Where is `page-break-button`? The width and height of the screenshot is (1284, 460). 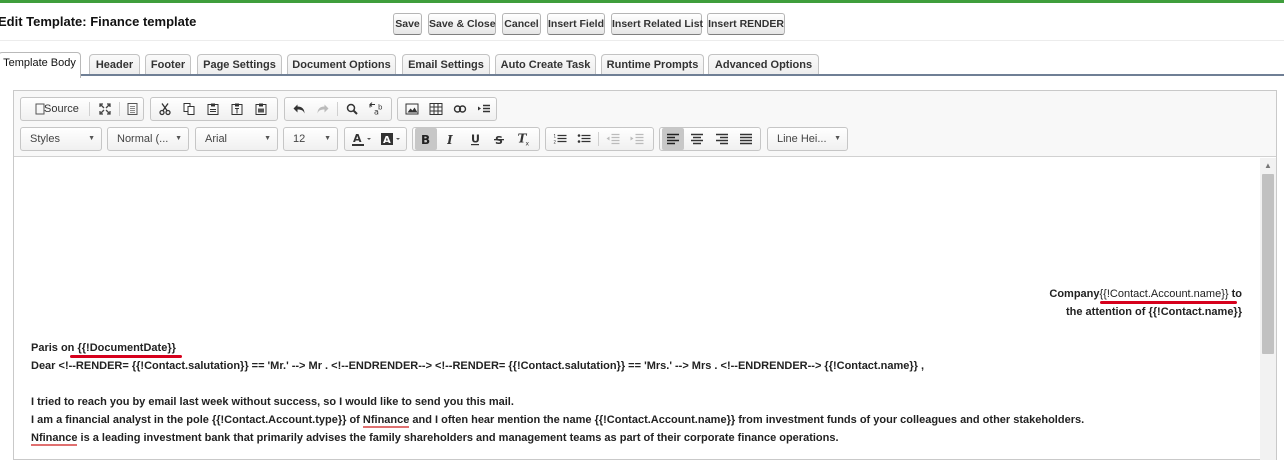 page-break-button is located at coordinates (484, 109).